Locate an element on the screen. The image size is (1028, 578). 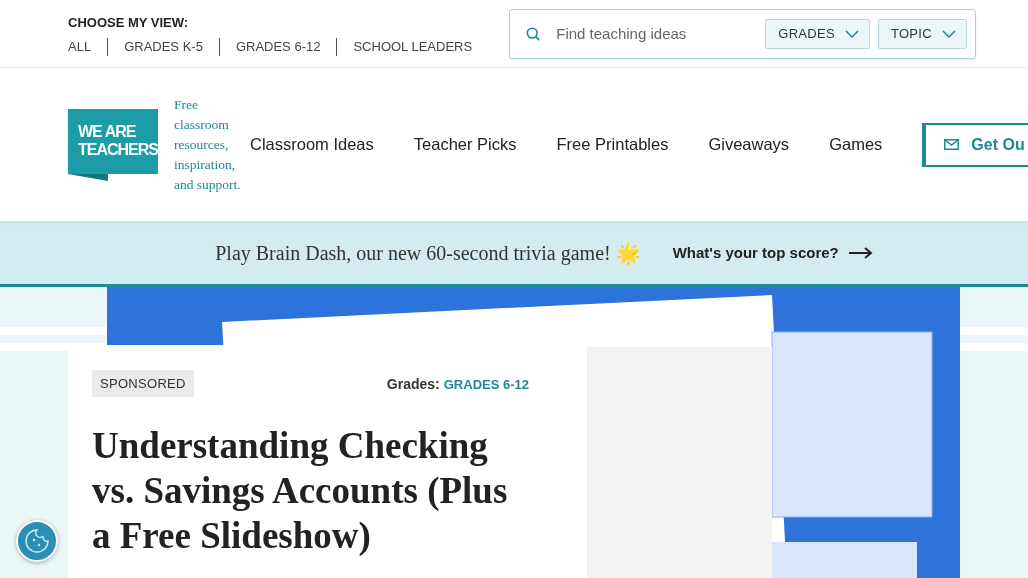
banner-text: Play Brain Dash, our new 60-second trivia game! 🌟 is located at coordinates (428, 252).